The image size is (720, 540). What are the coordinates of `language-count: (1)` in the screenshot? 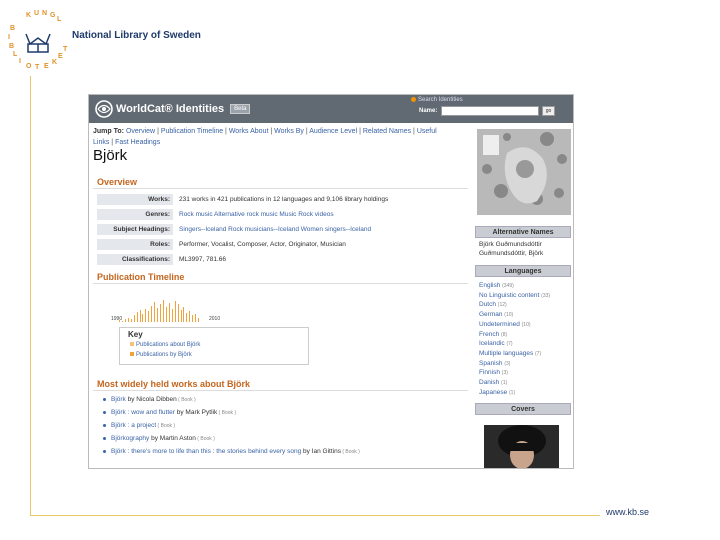 It's located at (504, 383).